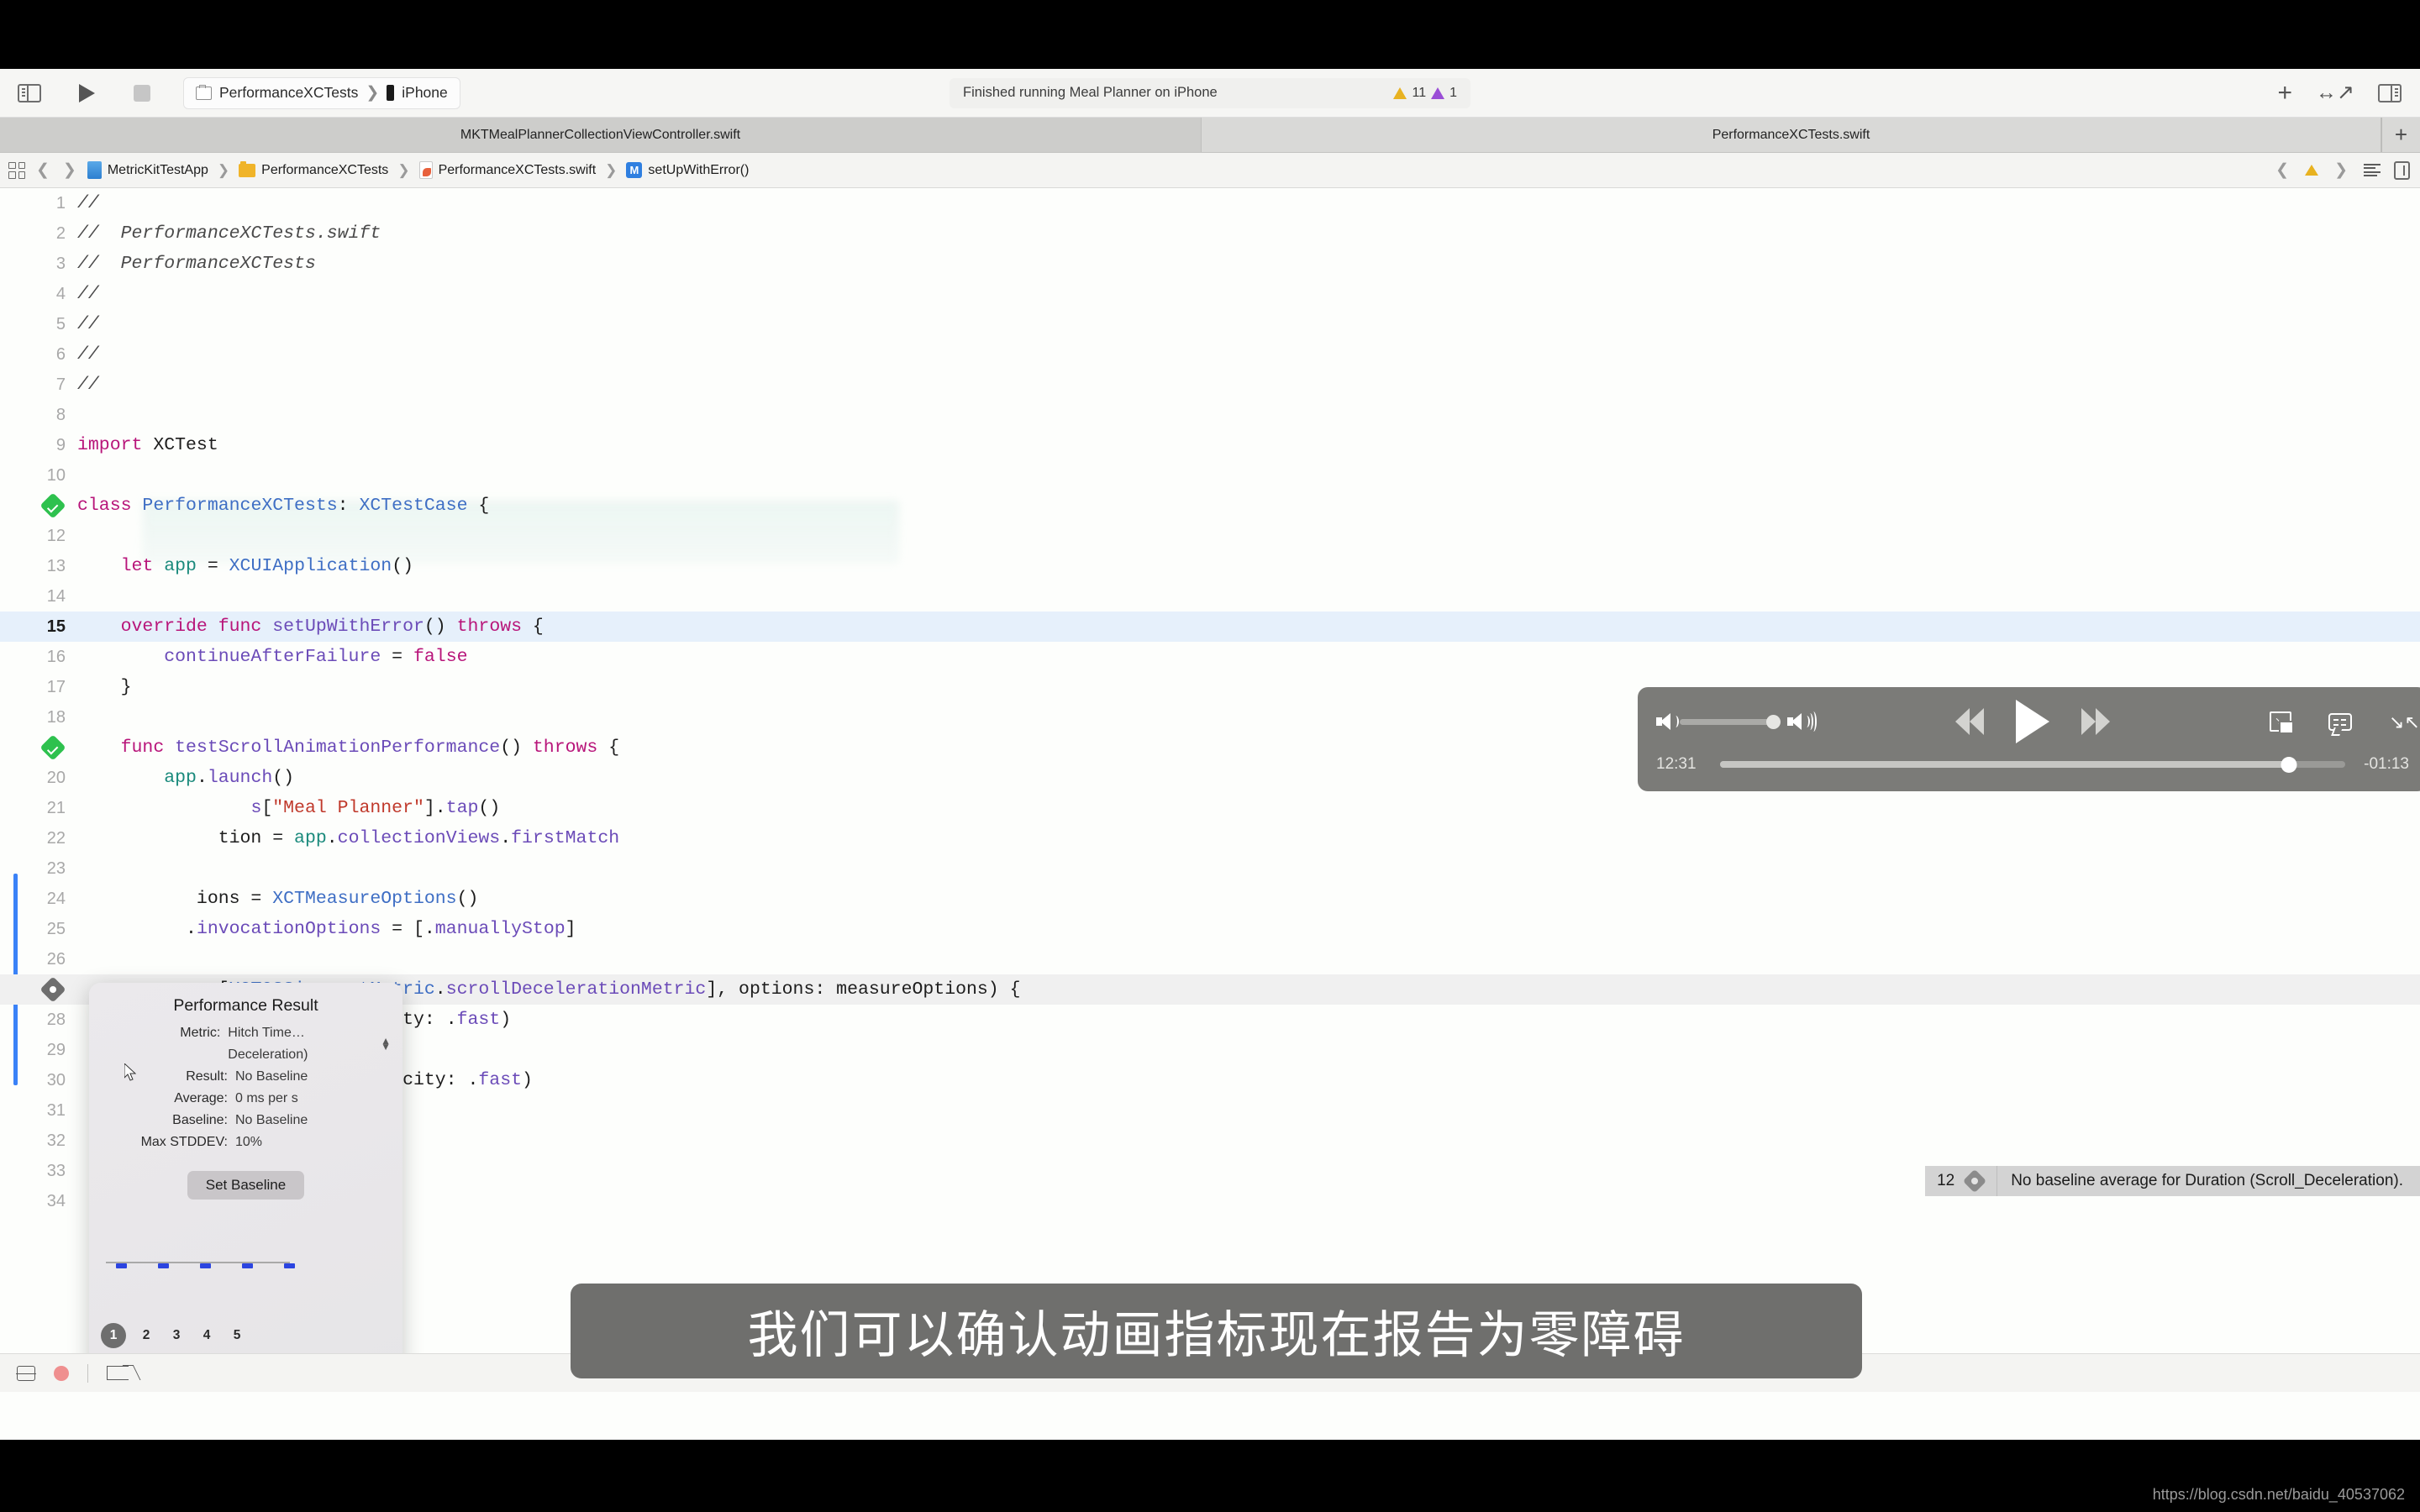  I want to click on stepper-icon: ▲ ▼, so click(386, 1043).